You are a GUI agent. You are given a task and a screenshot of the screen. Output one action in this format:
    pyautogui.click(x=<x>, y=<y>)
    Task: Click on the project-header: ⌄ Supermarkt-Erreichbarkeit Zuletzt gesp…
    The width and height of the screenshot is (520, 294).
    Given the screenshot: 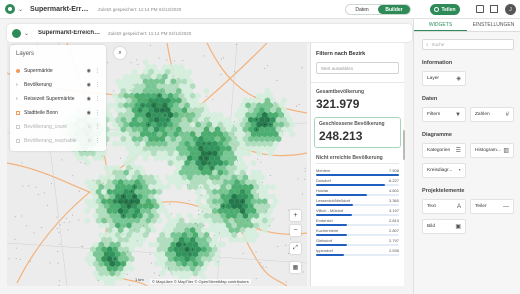 What is the action you would take?
    pyautogui.click(x=209, y=33)
    